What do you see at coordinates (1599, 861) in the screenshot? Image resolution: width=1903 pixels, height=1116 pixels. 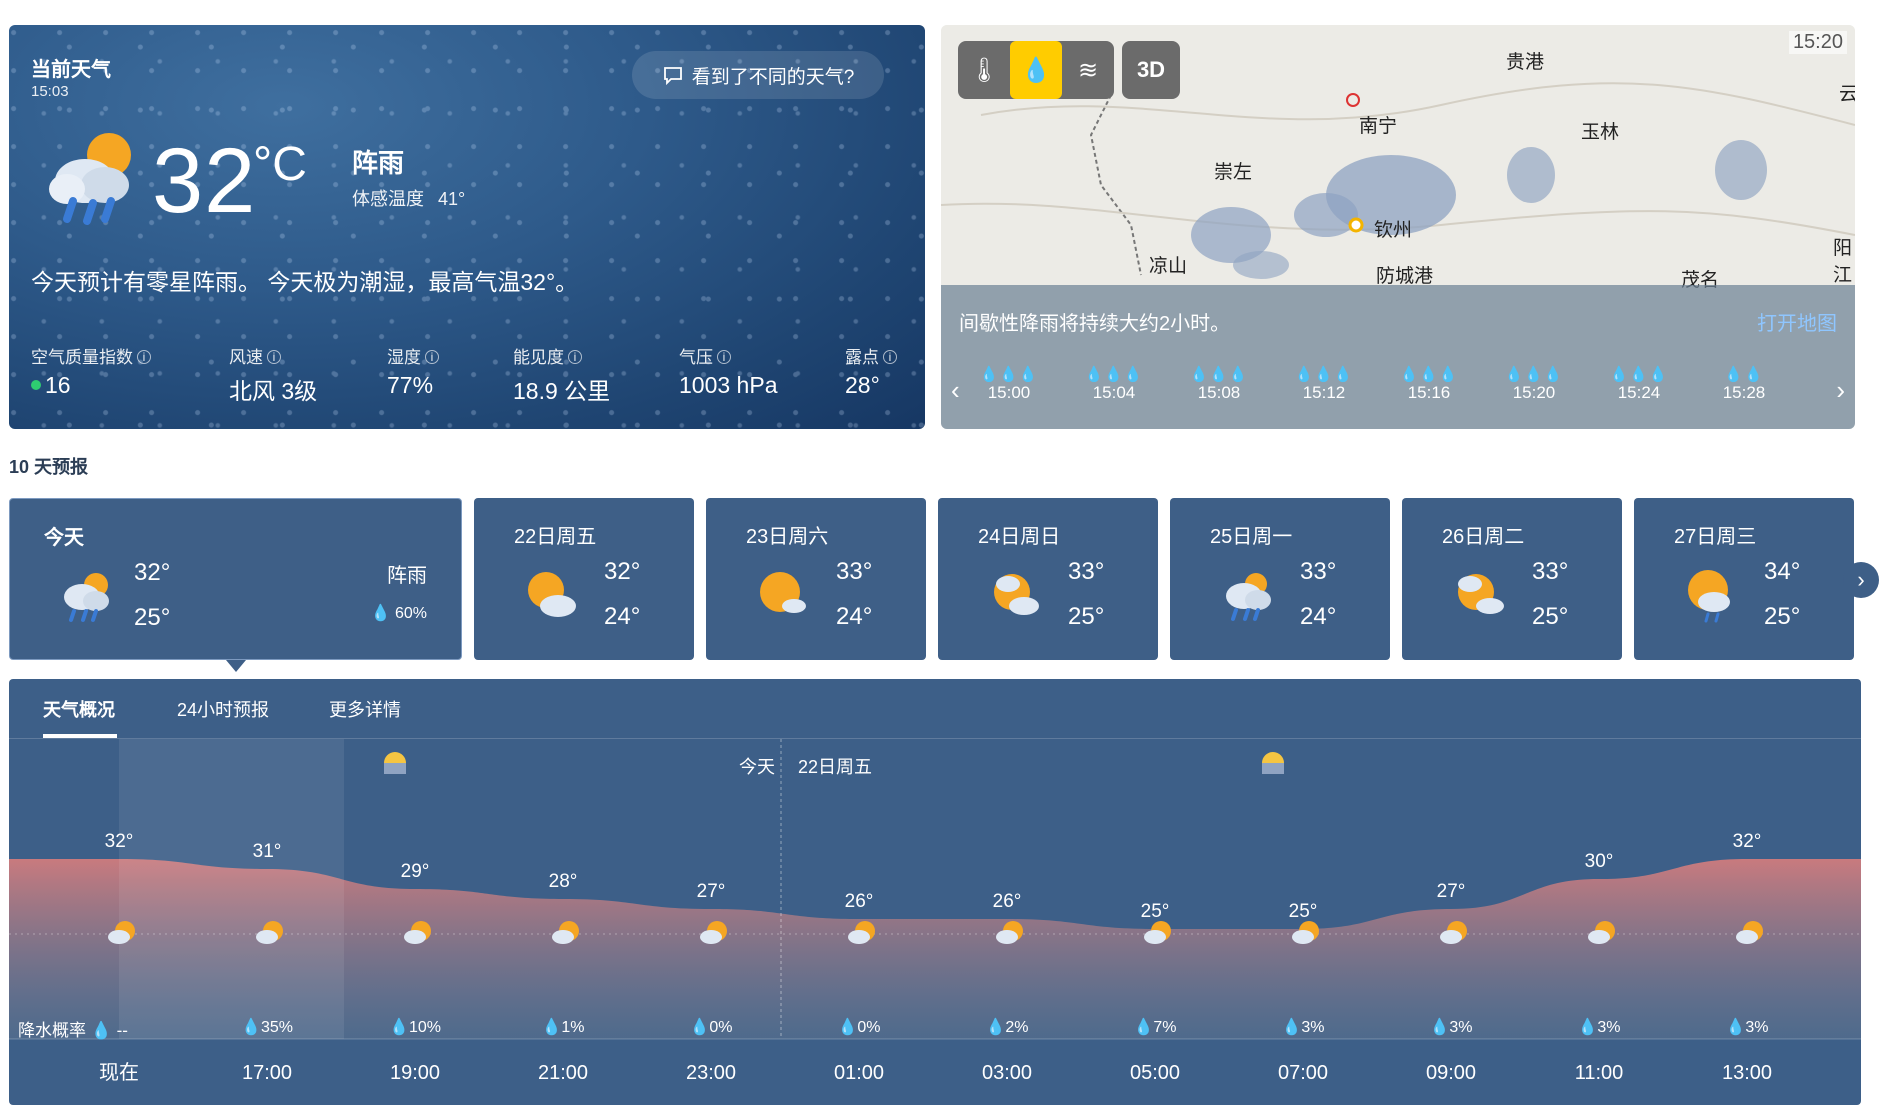 I see `temperature-label: 30°` at bounding box center [1599, 861].